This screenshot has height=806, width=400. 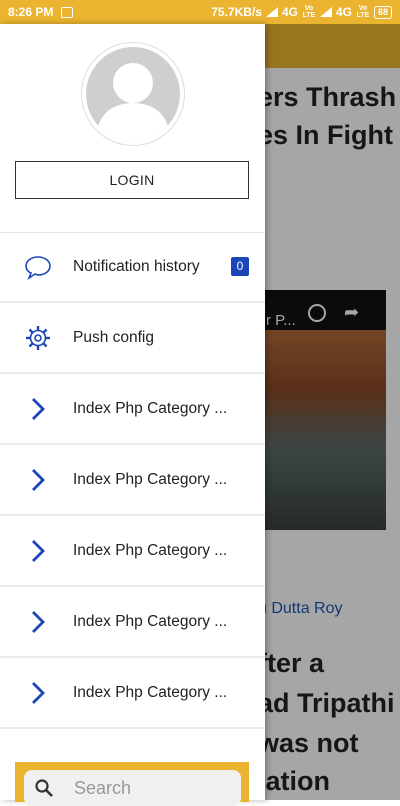 I want to click on avatar, so click(x=133, y=94).